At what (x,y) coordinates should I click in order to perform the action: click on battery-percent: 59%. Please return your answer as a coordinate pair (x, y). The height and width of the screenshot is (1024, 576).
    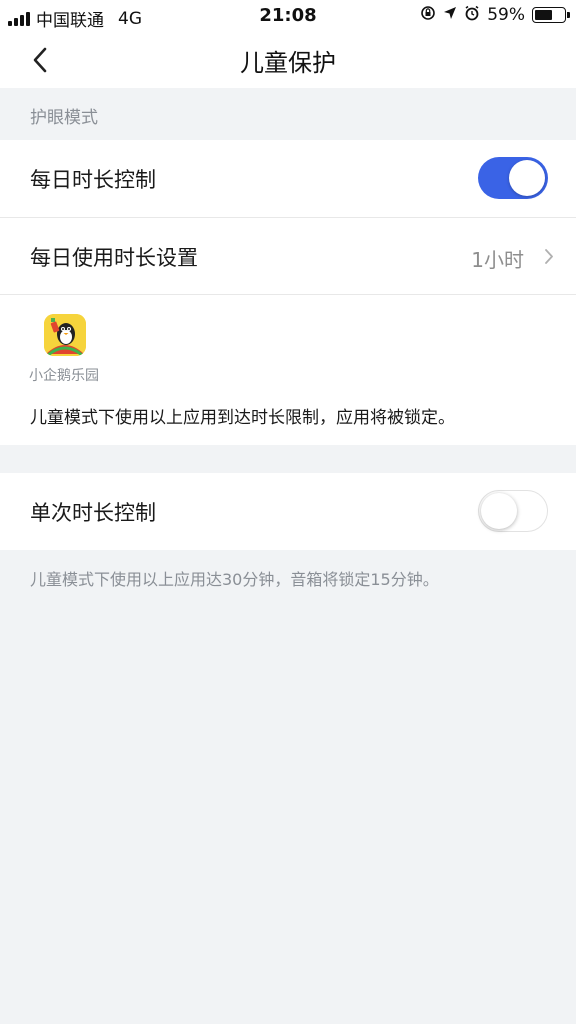
    Looking at the image, I should click on (506, 15).